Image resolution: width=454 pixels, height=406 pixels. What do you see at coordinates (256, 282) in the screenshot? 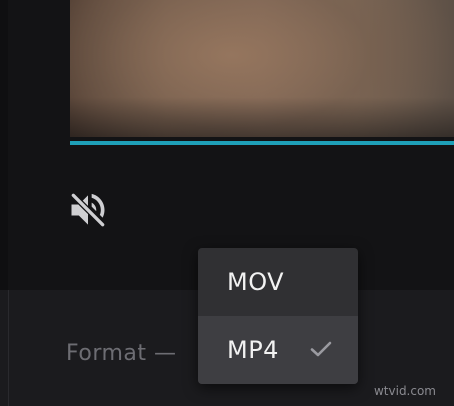
I see `menu-item-label: MOV` at bounding box center [256, 282].